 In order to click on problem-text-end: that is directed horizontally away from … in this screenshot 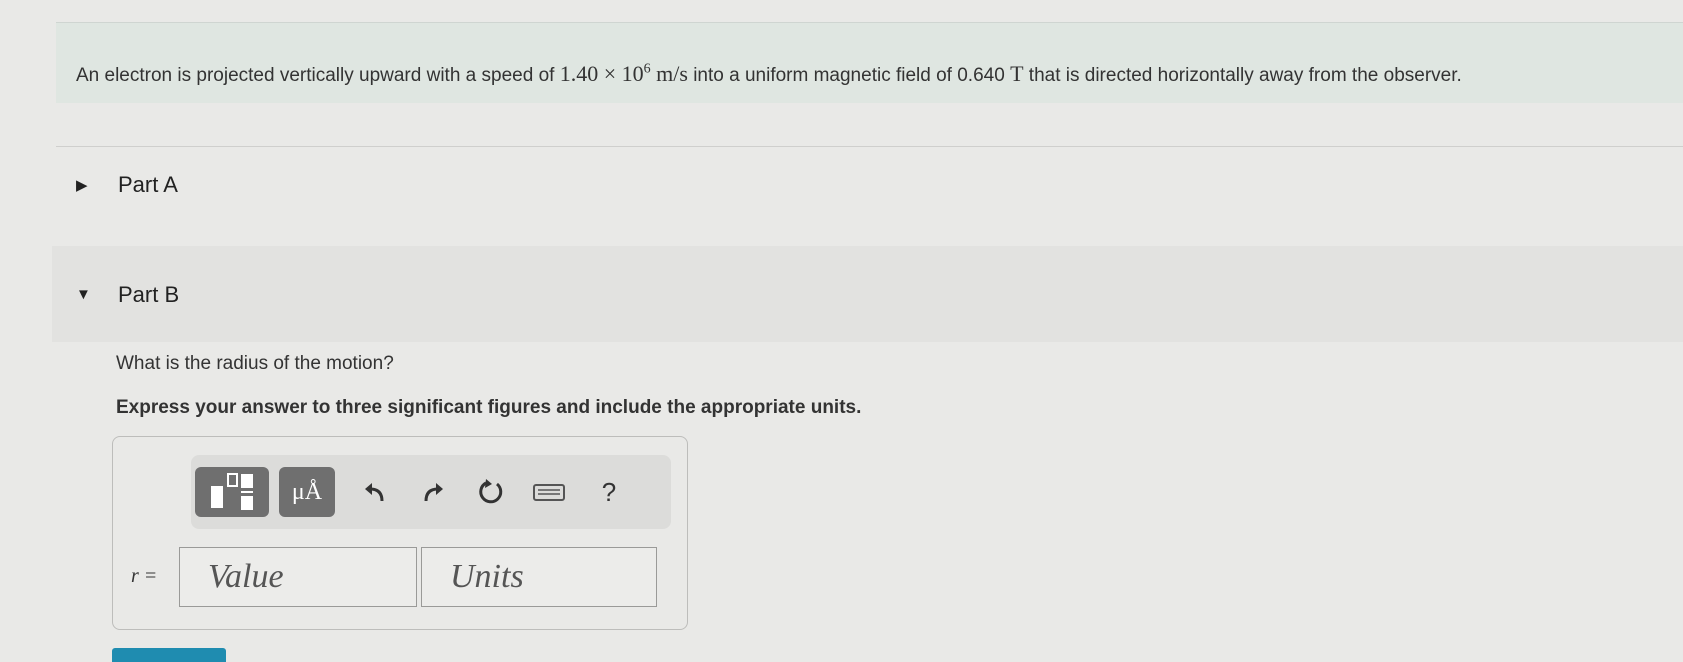, I will do `click(1242, 75)`.